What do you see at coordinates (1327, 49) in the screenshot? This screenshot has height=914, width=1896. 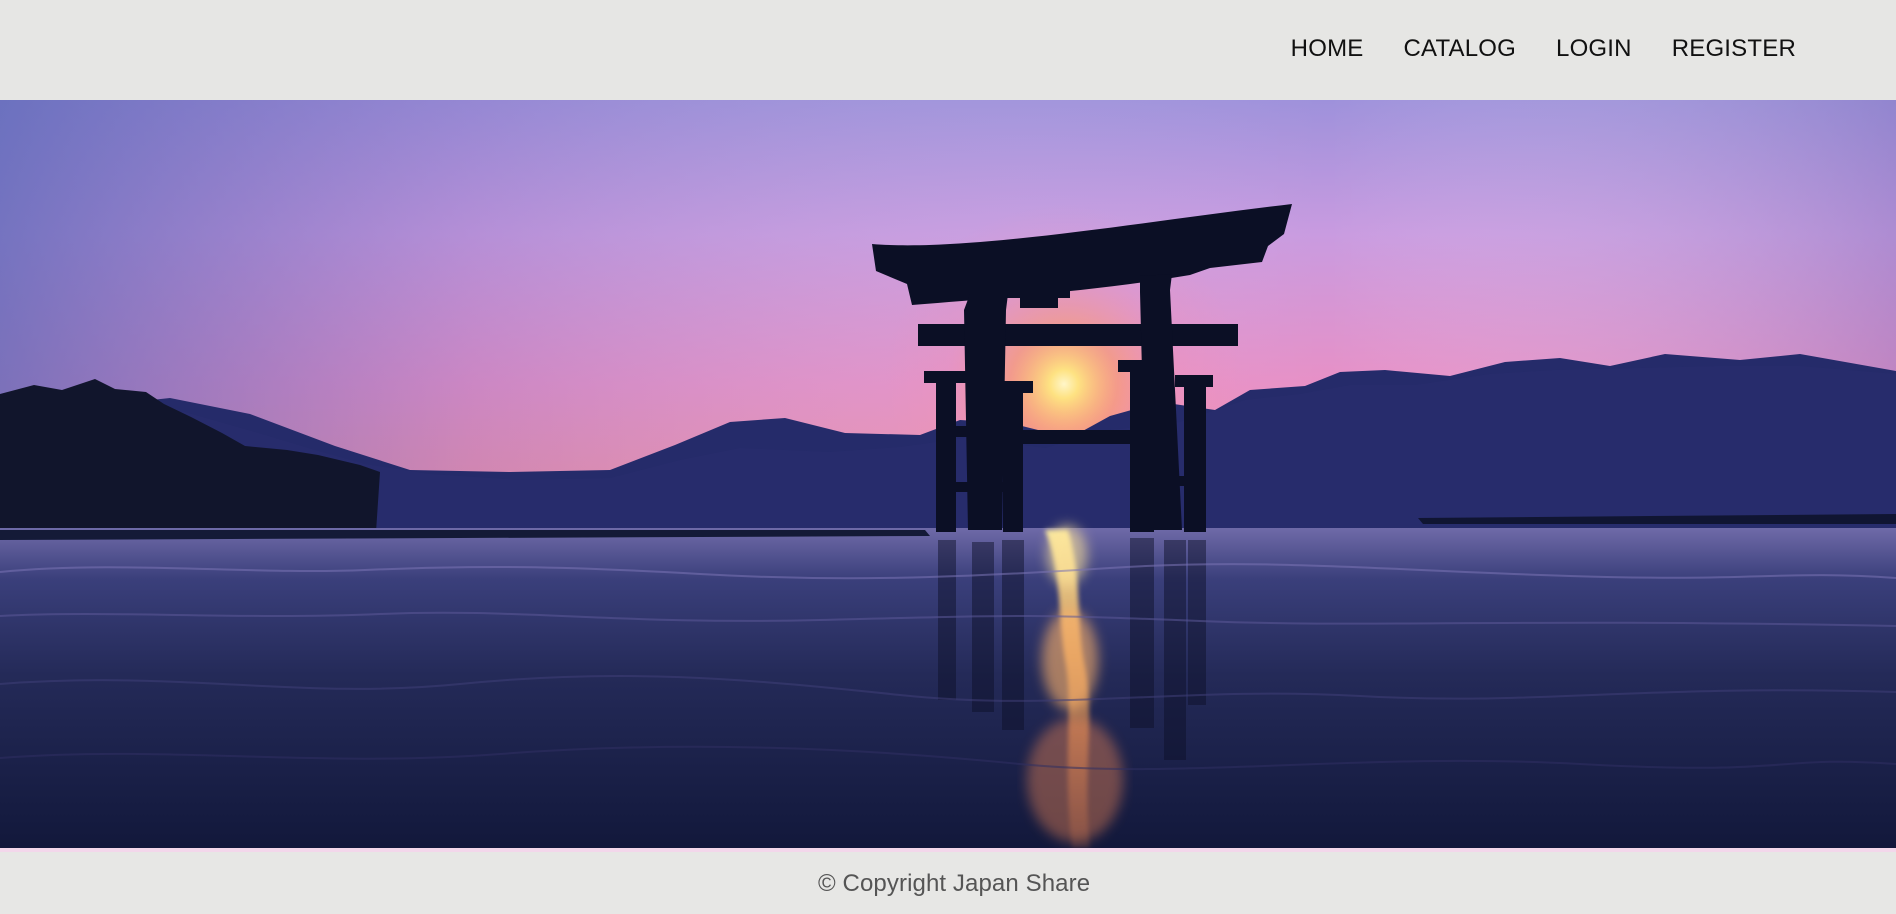 I see `nav-home-link: HOME` at bounding box center [1327, 49].